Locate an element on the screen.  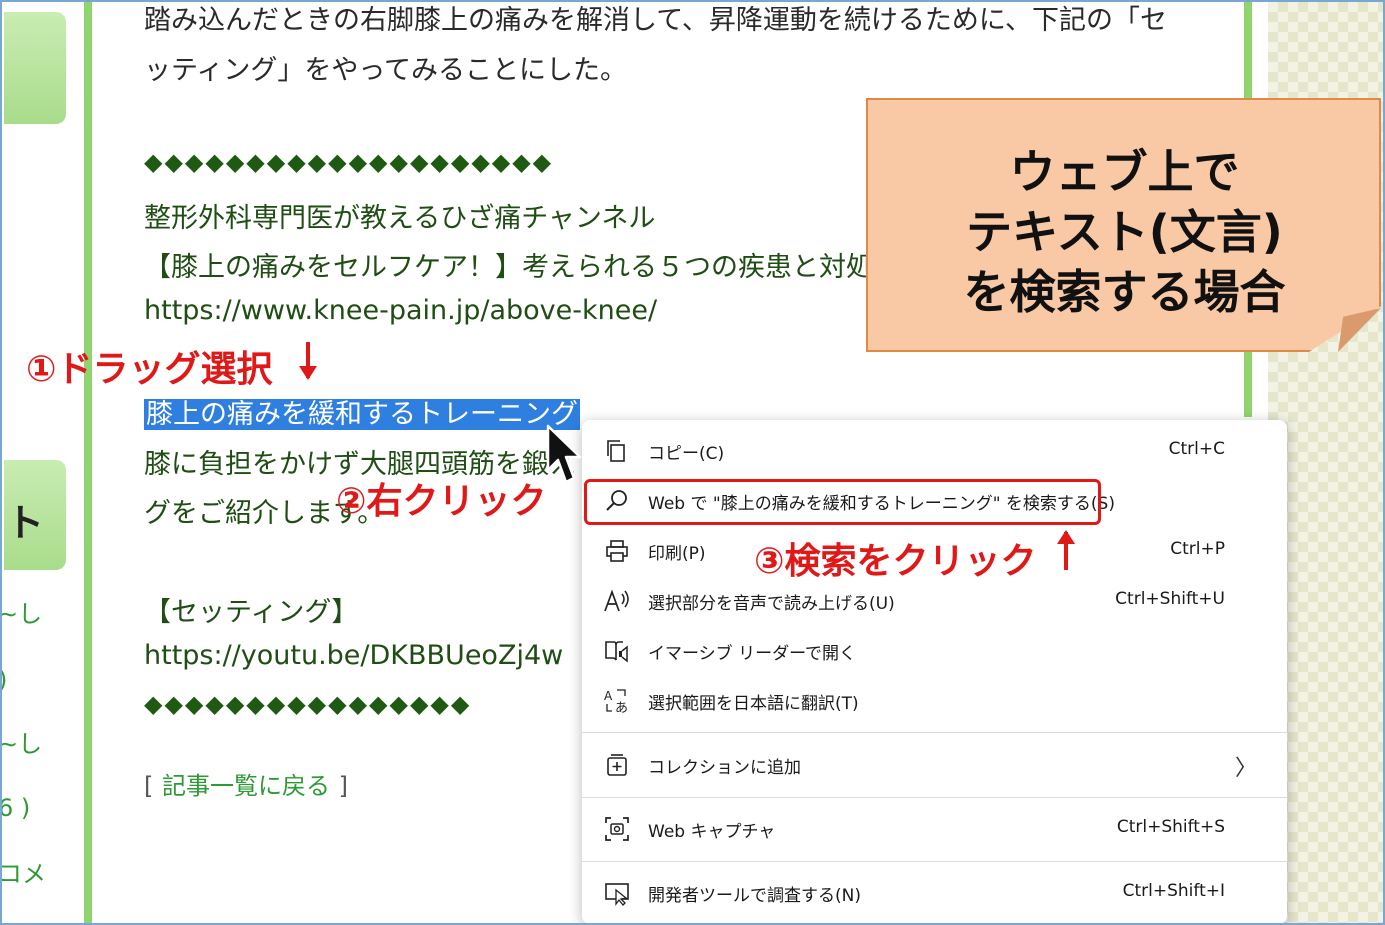
article-paragraph-line-2: ッティング」をやってみることにした。 is located at coordinates (386, 70).